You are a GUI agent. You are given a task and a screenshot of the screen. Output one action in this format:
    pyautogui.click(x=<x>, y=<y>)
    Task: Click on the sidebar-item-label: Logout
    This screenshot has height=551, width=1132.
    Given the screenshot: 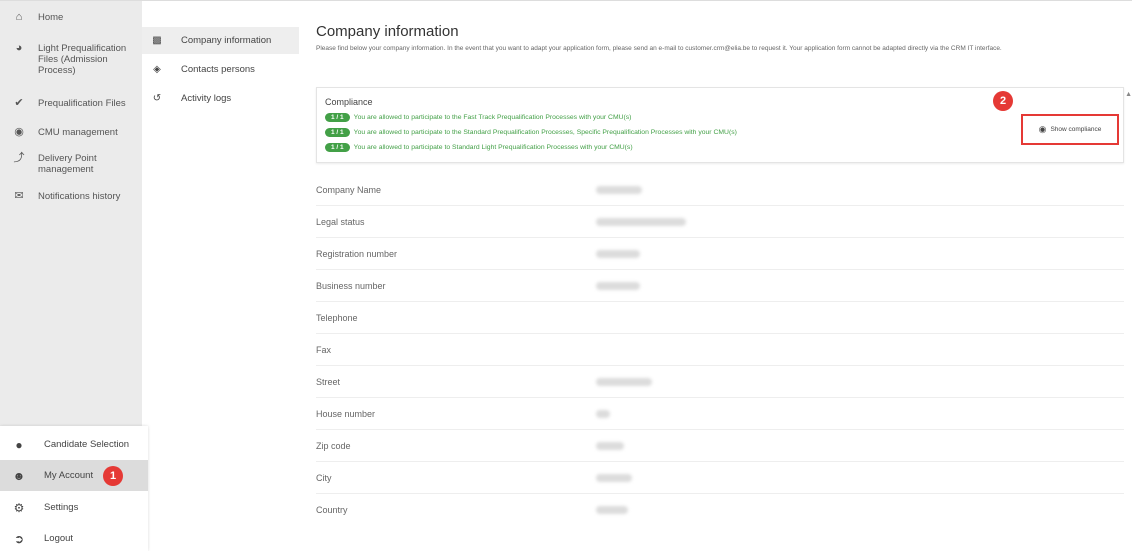 What is the action you would take?
    pyautogui.click(x=59, y=538)
    